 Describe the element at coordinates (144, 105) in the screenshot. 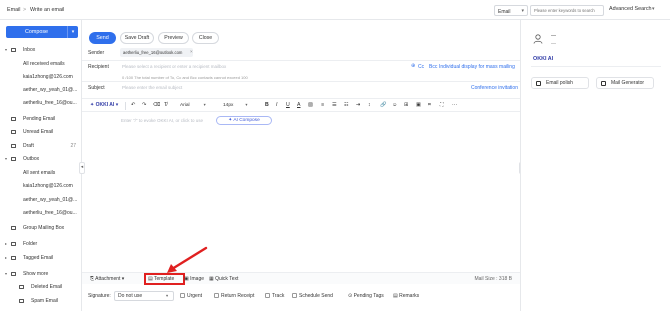

I see `redo-icon: ↷` at that location.